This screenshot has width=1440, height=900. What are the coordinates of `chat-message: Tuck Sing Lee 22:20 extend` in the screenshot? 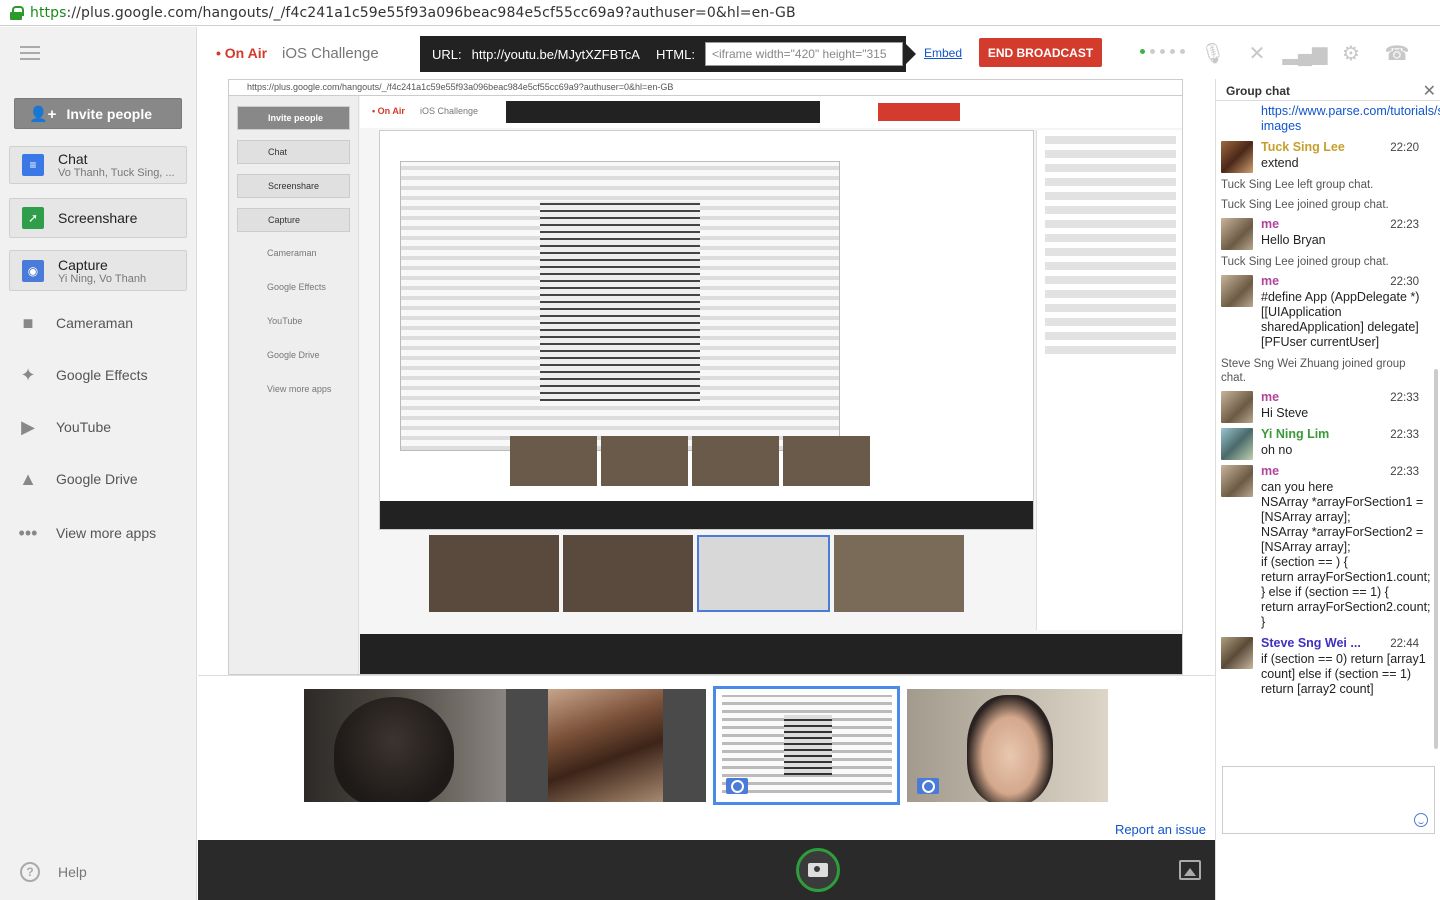 It's located at (1328, 156).